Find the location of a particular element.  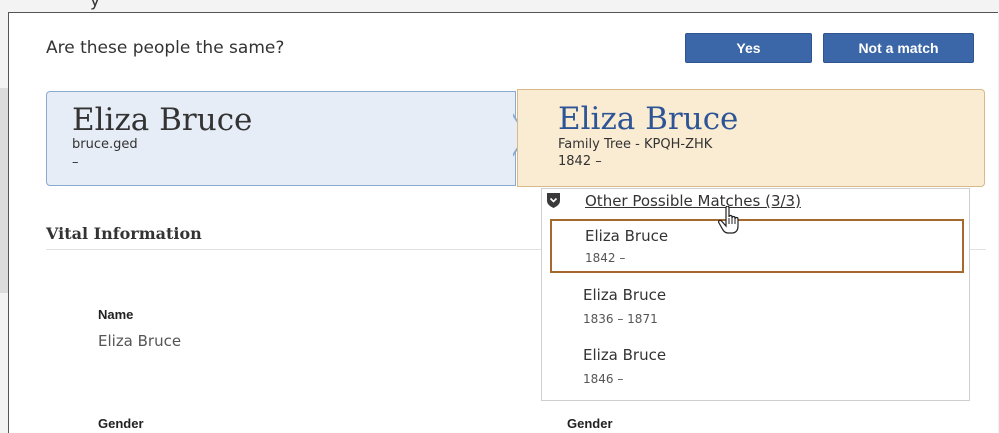

other-matches-link: Other Possible Matches (3/3) is located at coordinates (693, 201).